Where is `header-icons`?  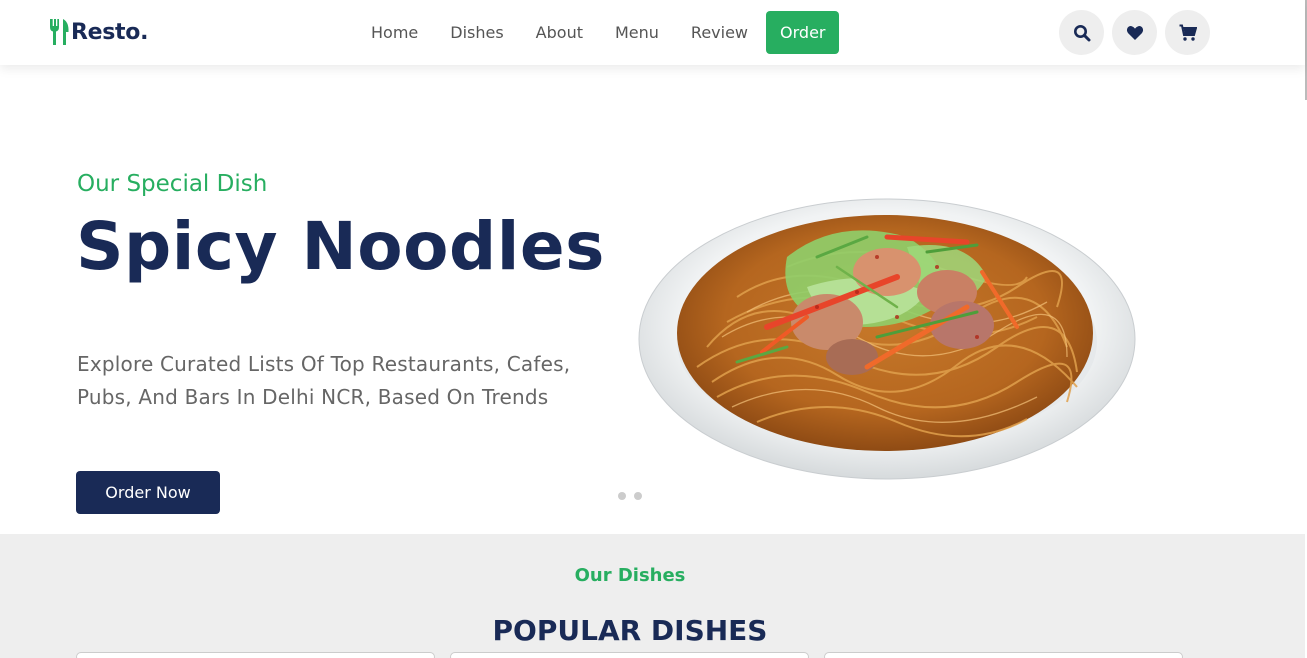 header-icons is located at coordinates (1134, 32).